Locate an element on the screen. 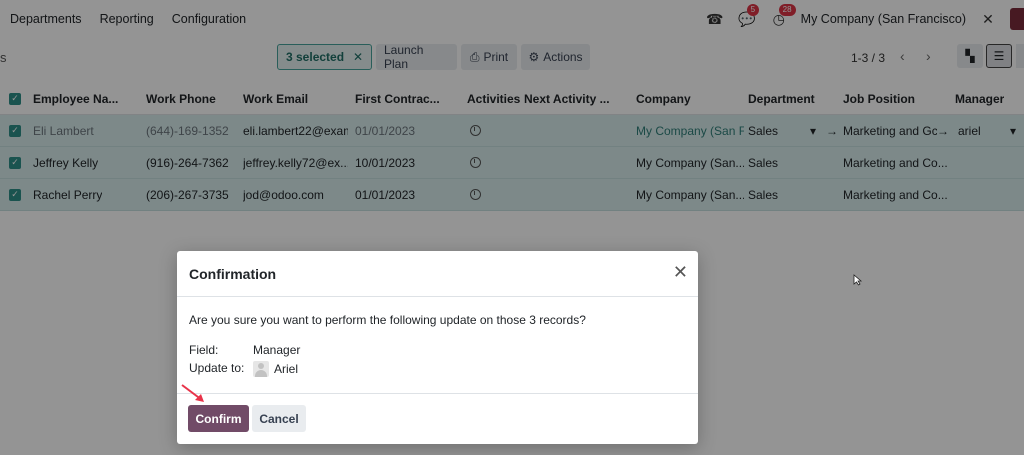  confirm-button: Confirm is located at coordinates (218, 418).